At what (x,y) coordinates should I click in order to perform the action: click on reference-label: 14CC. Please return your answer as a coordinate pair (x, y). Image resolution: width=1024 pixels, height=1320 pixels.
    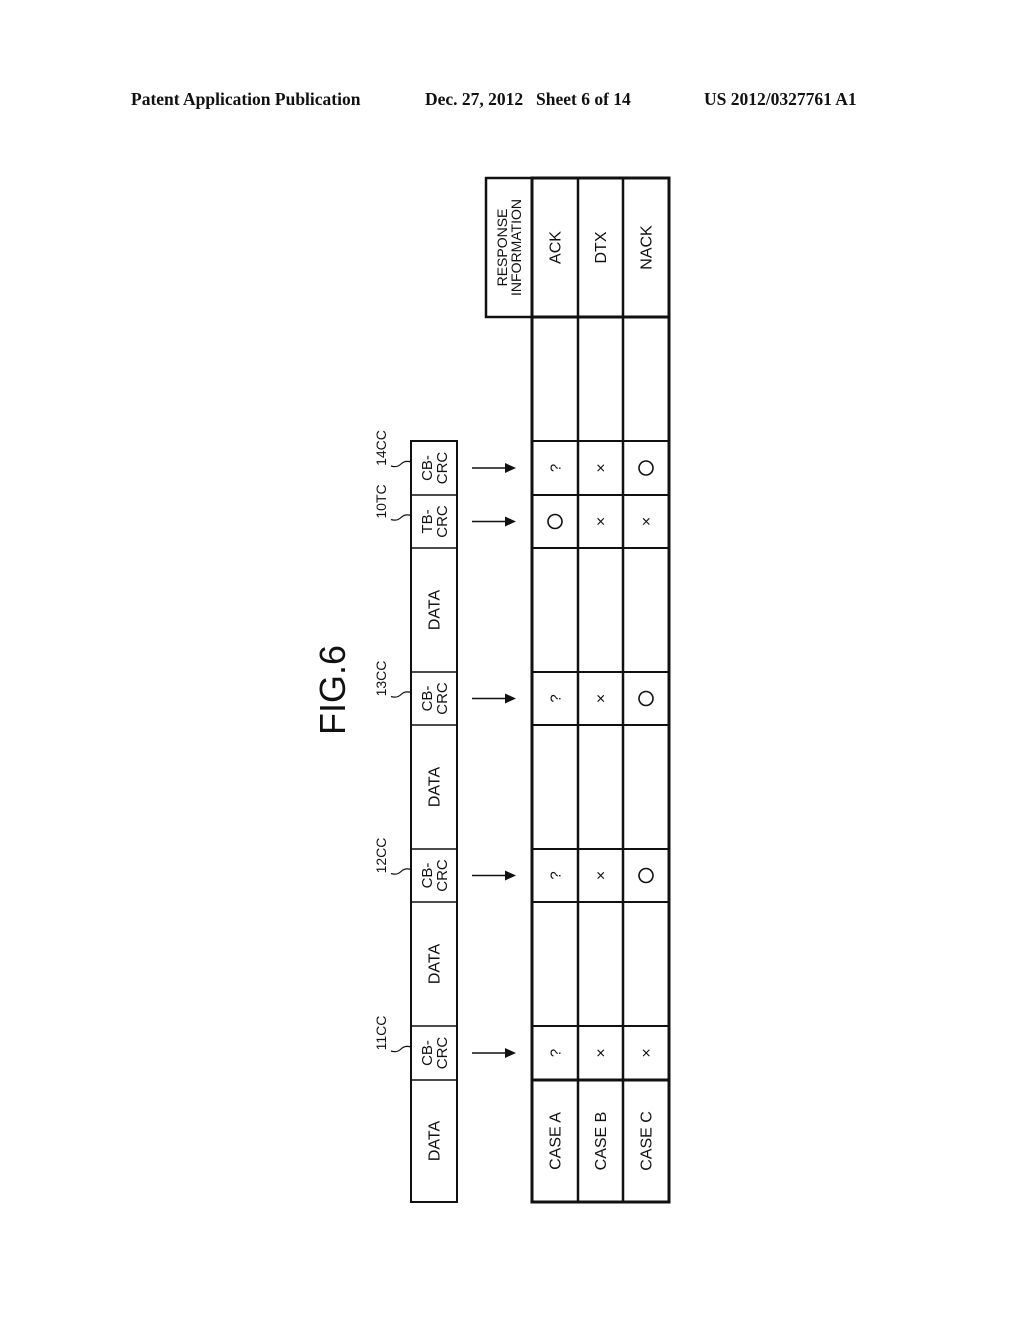
    Looking at the image, I should click on (381, 448).